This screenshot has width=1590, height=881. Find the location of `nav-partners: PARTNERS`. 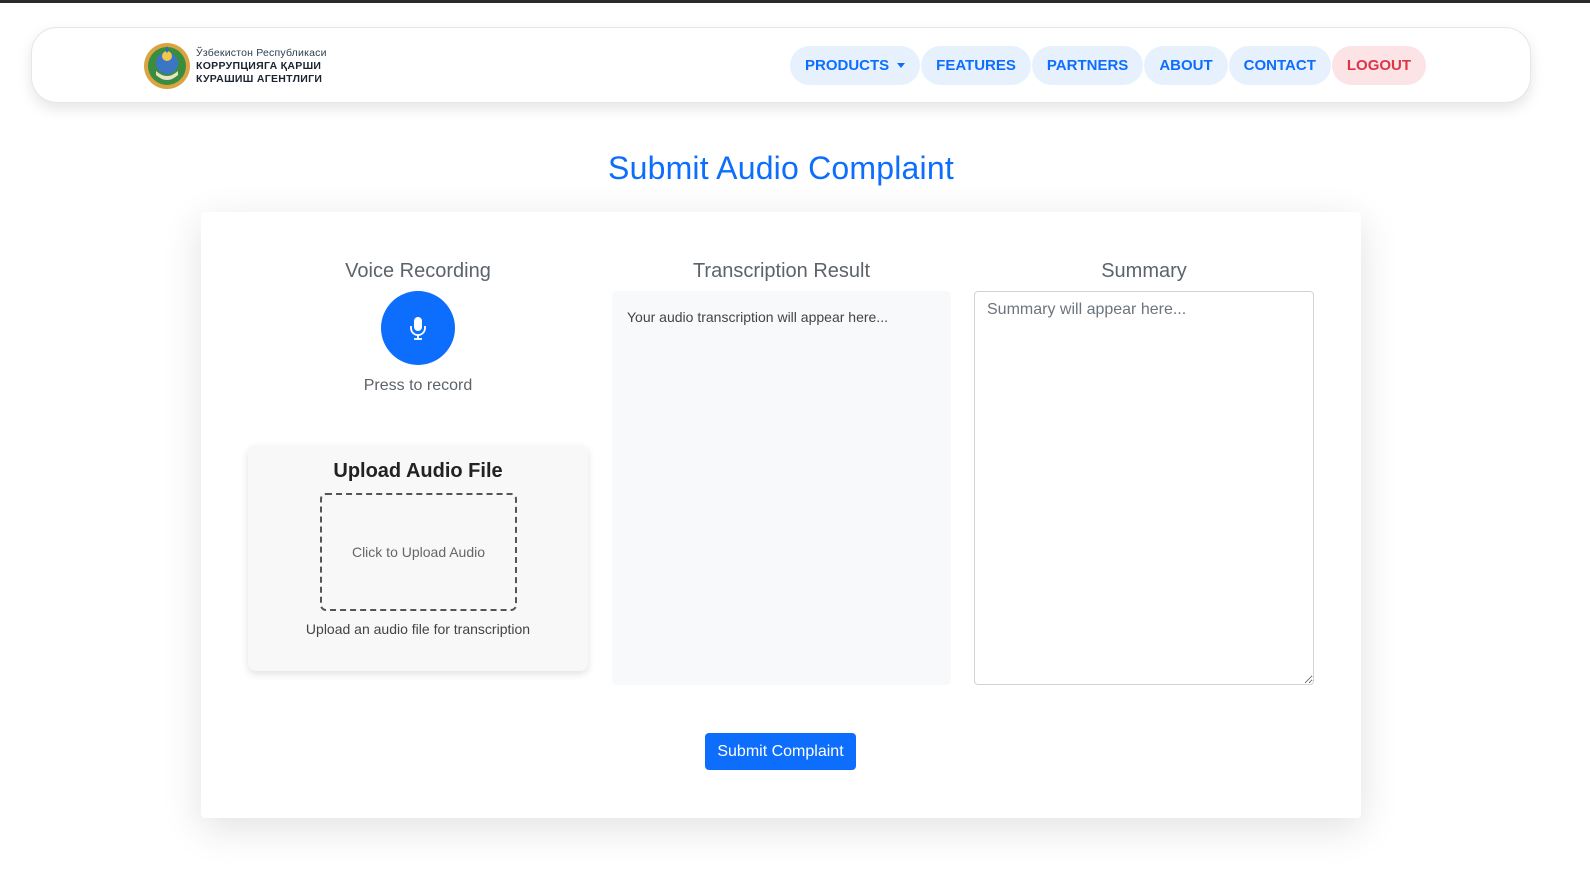

nav-partners: PARTNERS is located at coordinates (1087, 65).